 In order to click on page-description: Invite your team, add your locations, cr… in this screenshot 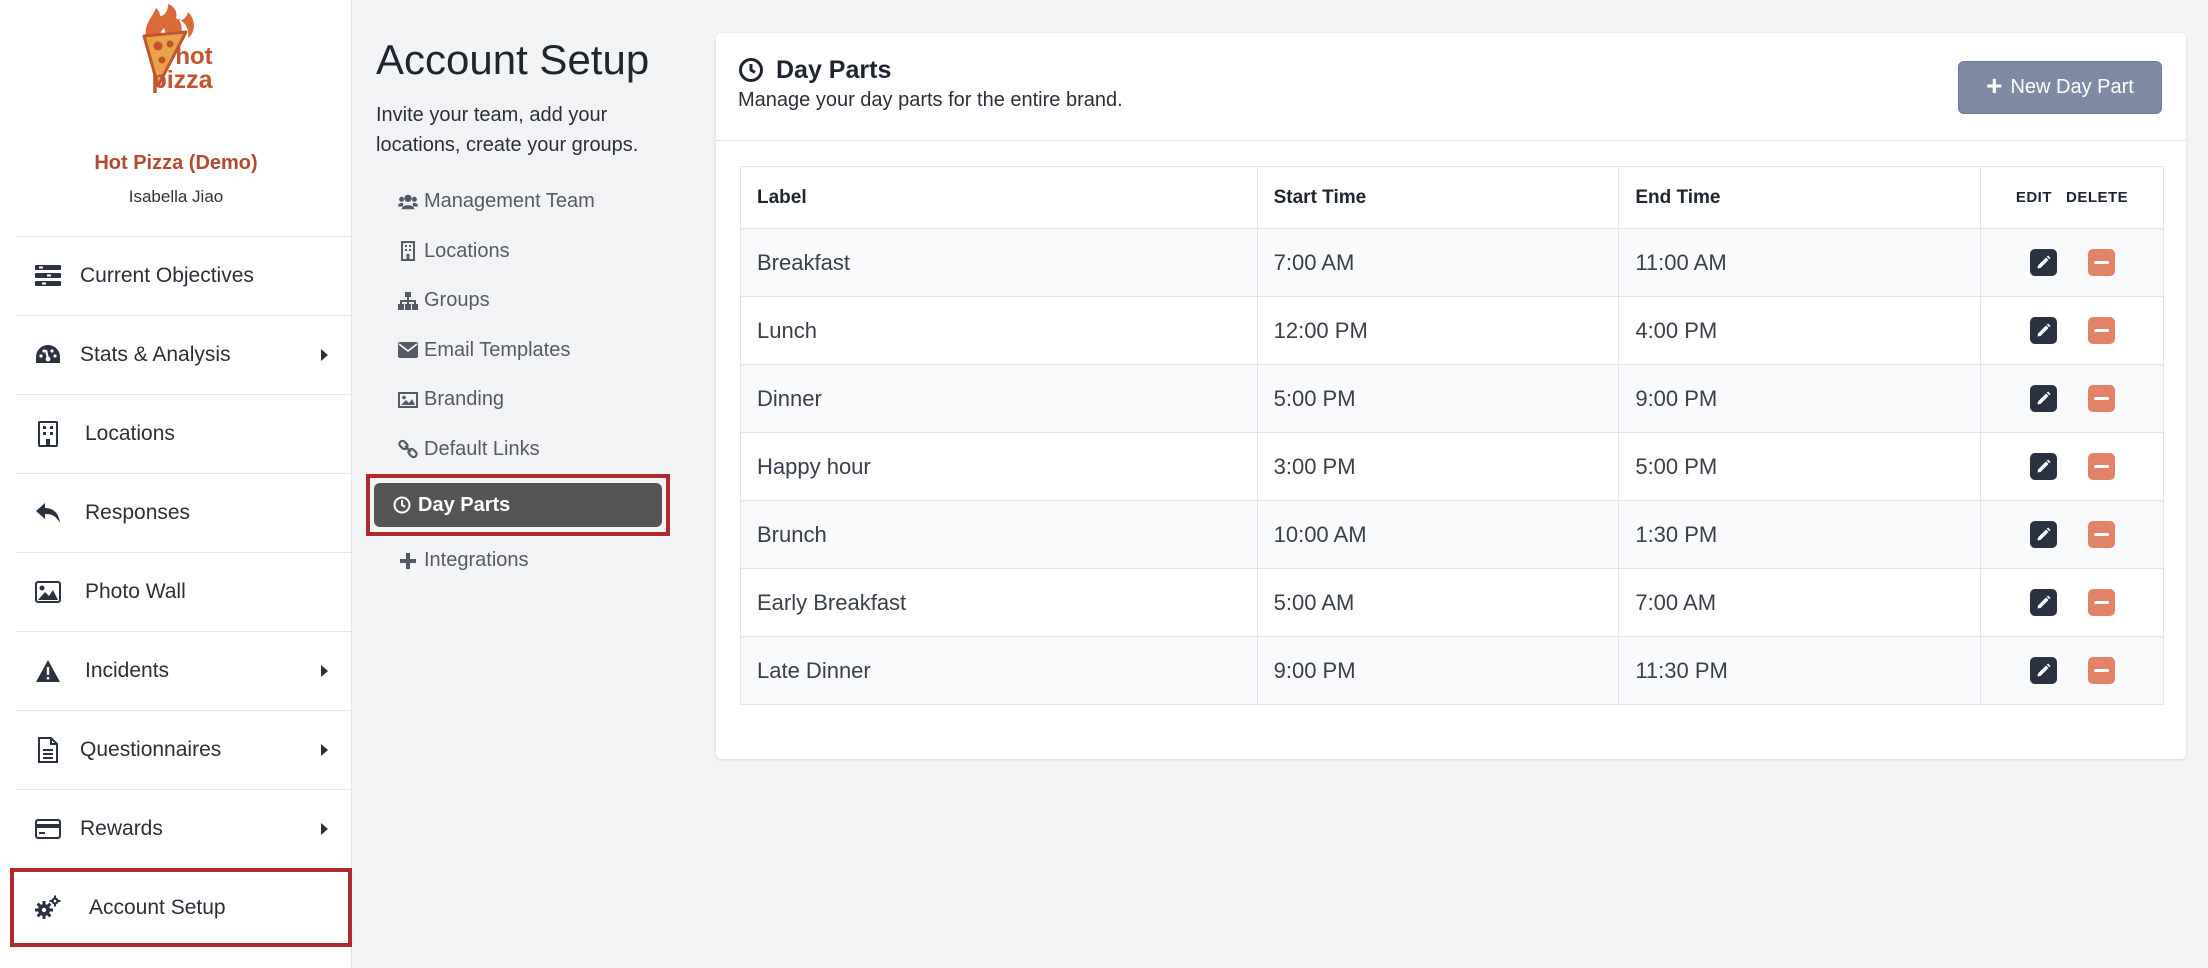, I will do `click(507, 130)`.